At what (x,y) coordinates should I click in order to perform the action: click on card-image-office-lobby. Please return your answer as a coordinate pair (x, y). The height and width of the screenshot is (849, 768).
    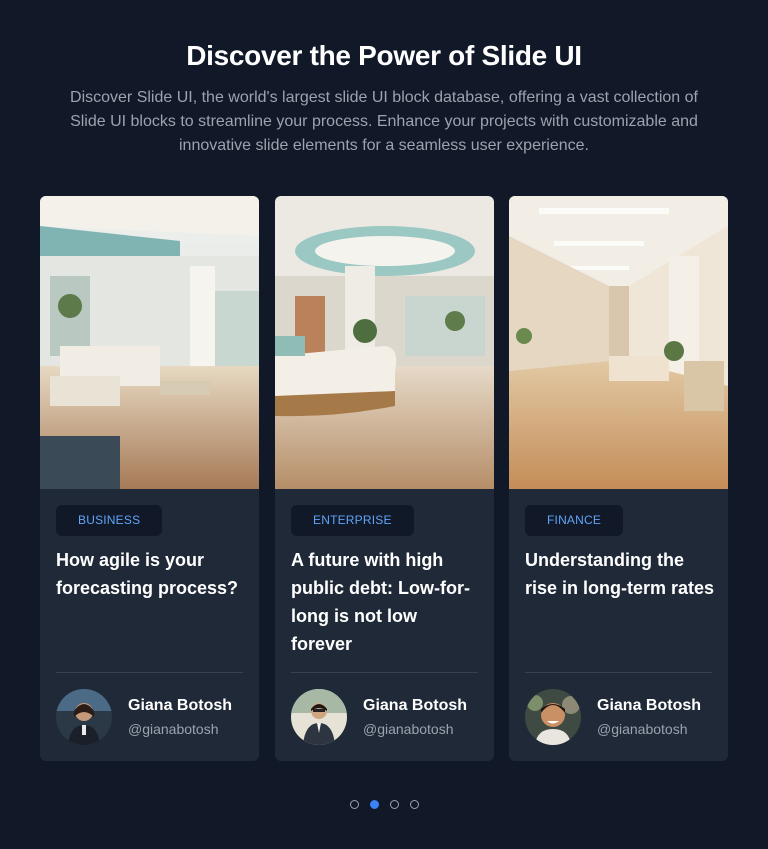
    Looking at the image, I should click on (149, 342).